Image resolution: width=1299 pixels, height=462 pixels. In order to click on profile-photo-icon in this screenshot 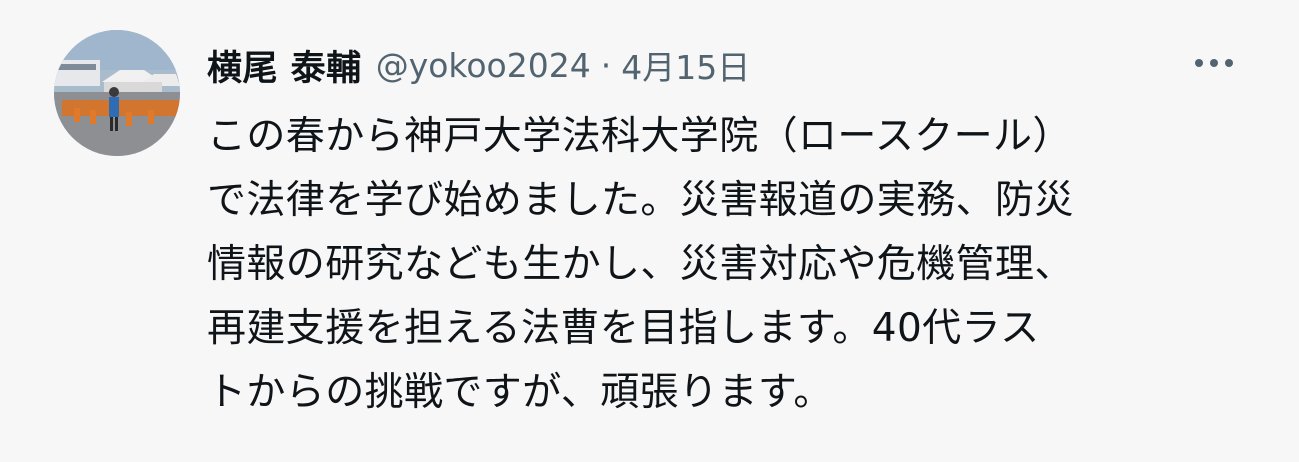, I will do `click(117, 93)`.